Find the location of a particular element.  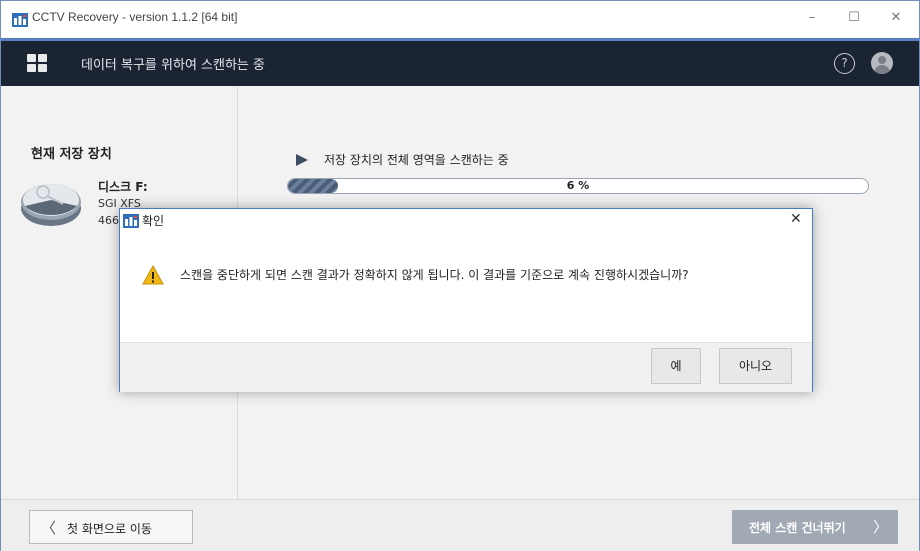

back-to-start-button: 〈 첫 화면으로 이동 is located at coordinates (111, 527).